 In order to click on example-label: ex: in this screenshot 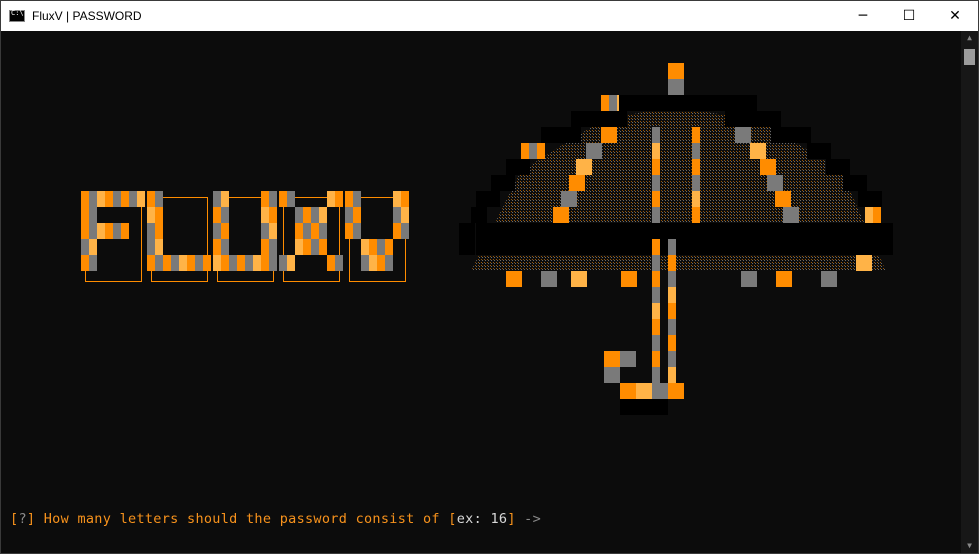, I will do `click(469, 519)`.